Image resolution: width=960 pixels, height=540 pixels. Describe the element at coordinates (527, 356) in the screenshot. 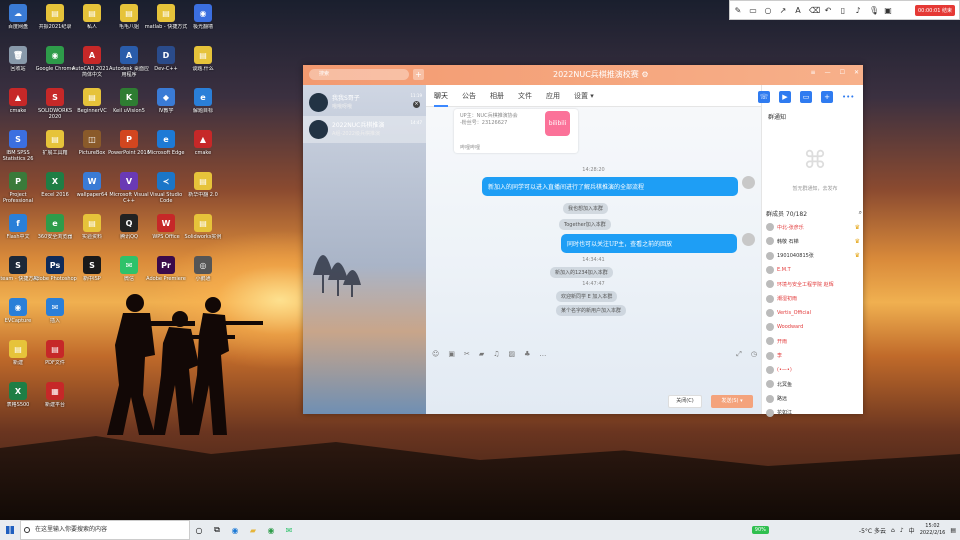

I see `bell-icon: ♣` at that location.